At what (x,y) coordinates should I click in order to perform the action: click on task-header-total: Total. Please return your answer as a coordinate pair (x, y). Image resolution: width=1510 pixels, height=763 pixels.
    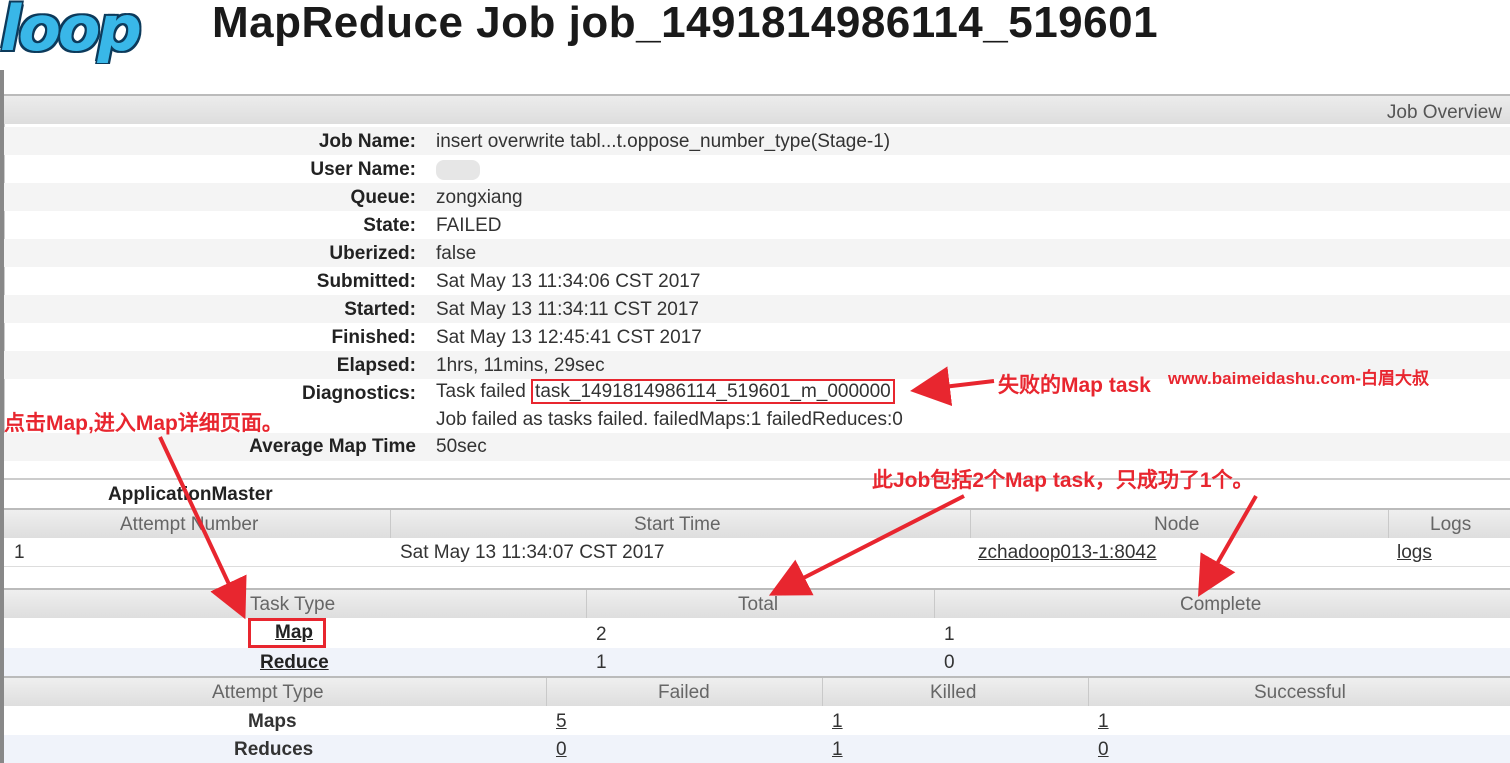
    Looking at the image, I should click on (758, 605).